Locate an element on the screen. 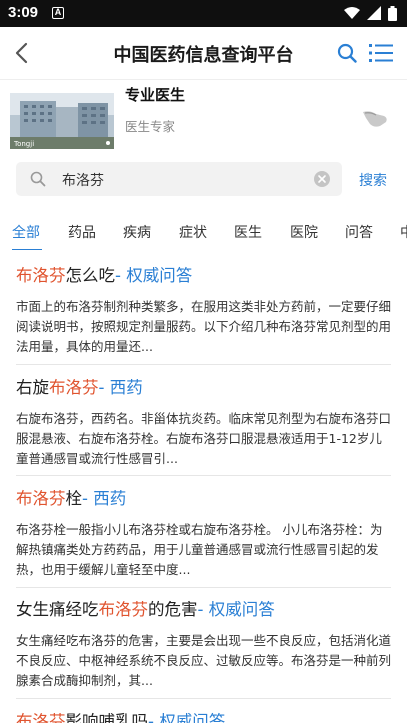  hospital-image: Tongji is located at coordinates (62, 121).